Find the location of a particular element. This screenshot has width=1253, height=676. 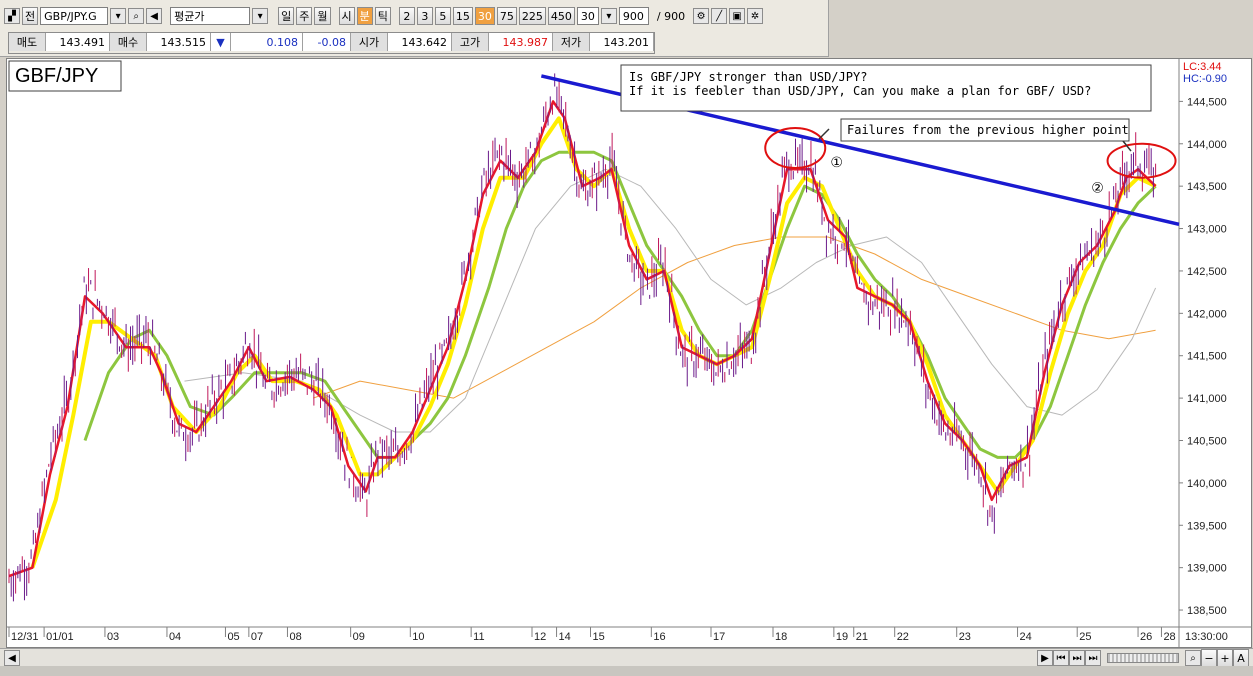

x-tick-label: 23 is located at coordinates (965, 637).